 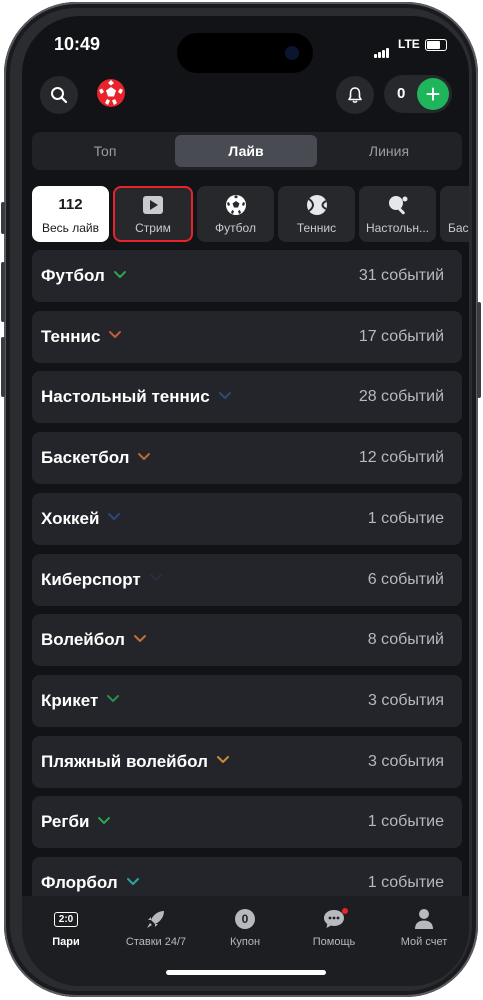 I want to click on sport-name: Баскетбол, so click(x=96, y=458).